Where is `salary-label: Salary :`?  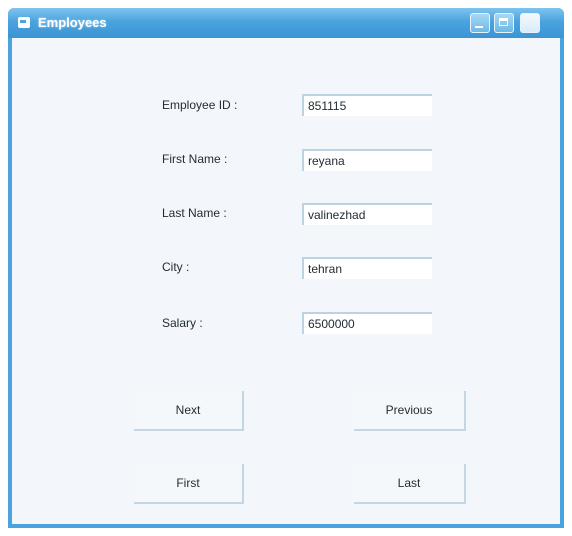
salary-label: Salary : is located at coordinates (182, 323).